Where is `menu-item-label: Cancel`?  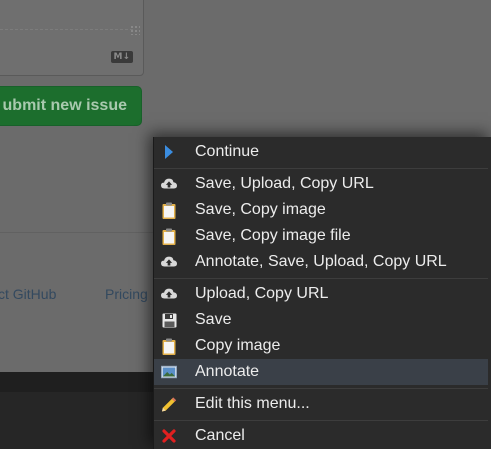
menu-item-label: Cancel is located at coordinates (220, 435).